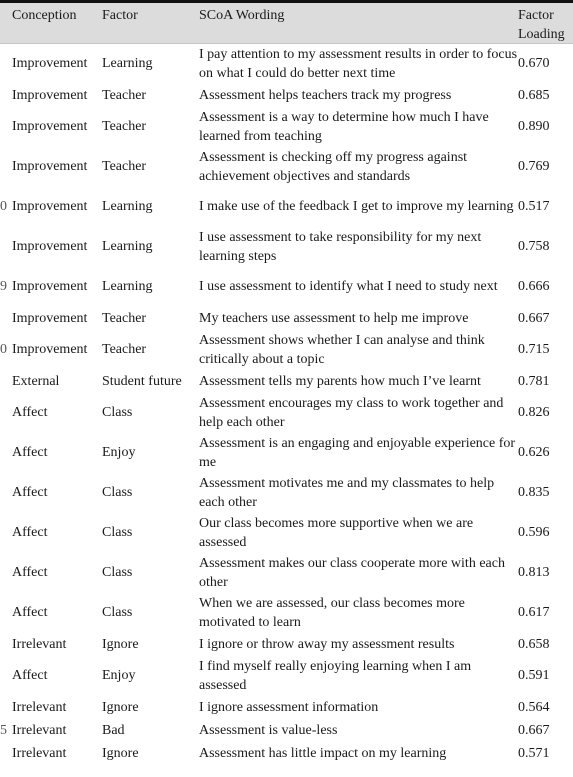  What do you see at coordinates (36, 381) in the screenshot?
I see `cell-conception: External` at bounding box center [36, 381].